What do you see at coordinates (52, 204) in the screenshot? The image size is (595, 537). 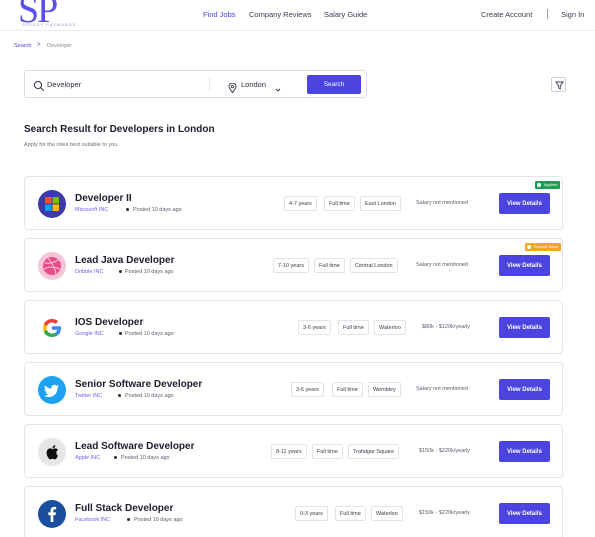 I see `microsoft-icon` at bounding box center [52, 204].